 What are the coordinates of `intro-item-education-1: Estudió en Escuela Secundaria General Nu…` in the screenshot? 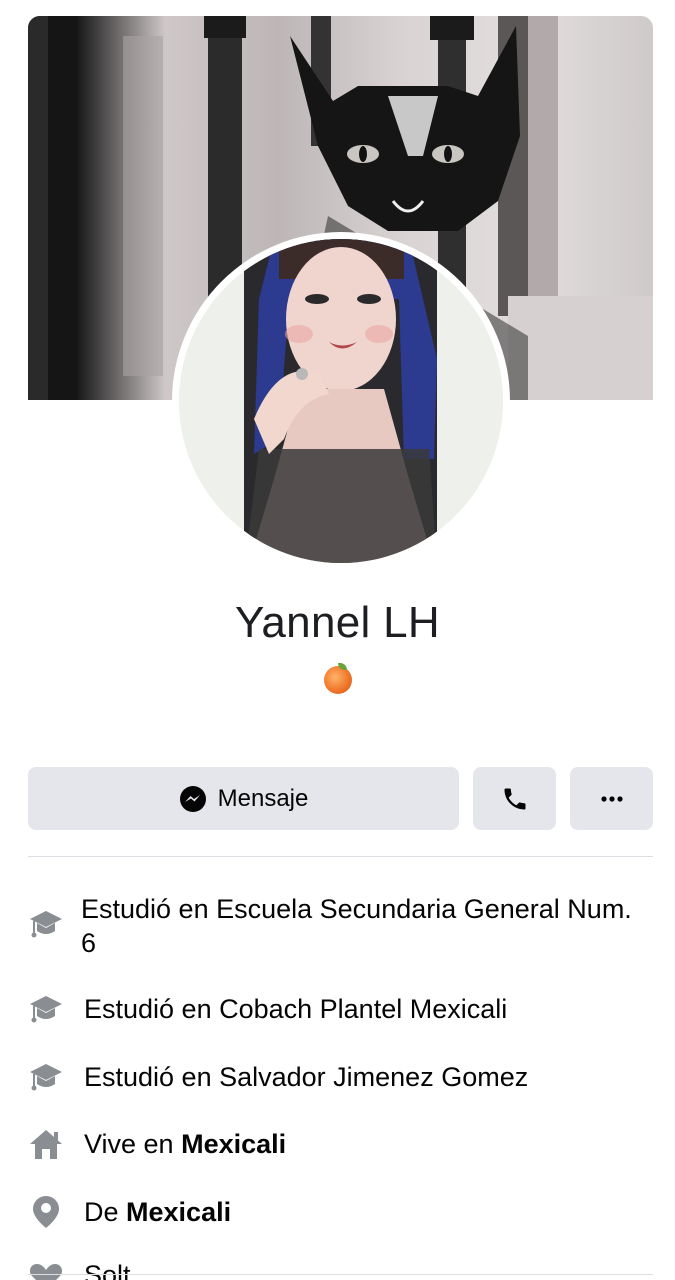 It's located at (340, 926).